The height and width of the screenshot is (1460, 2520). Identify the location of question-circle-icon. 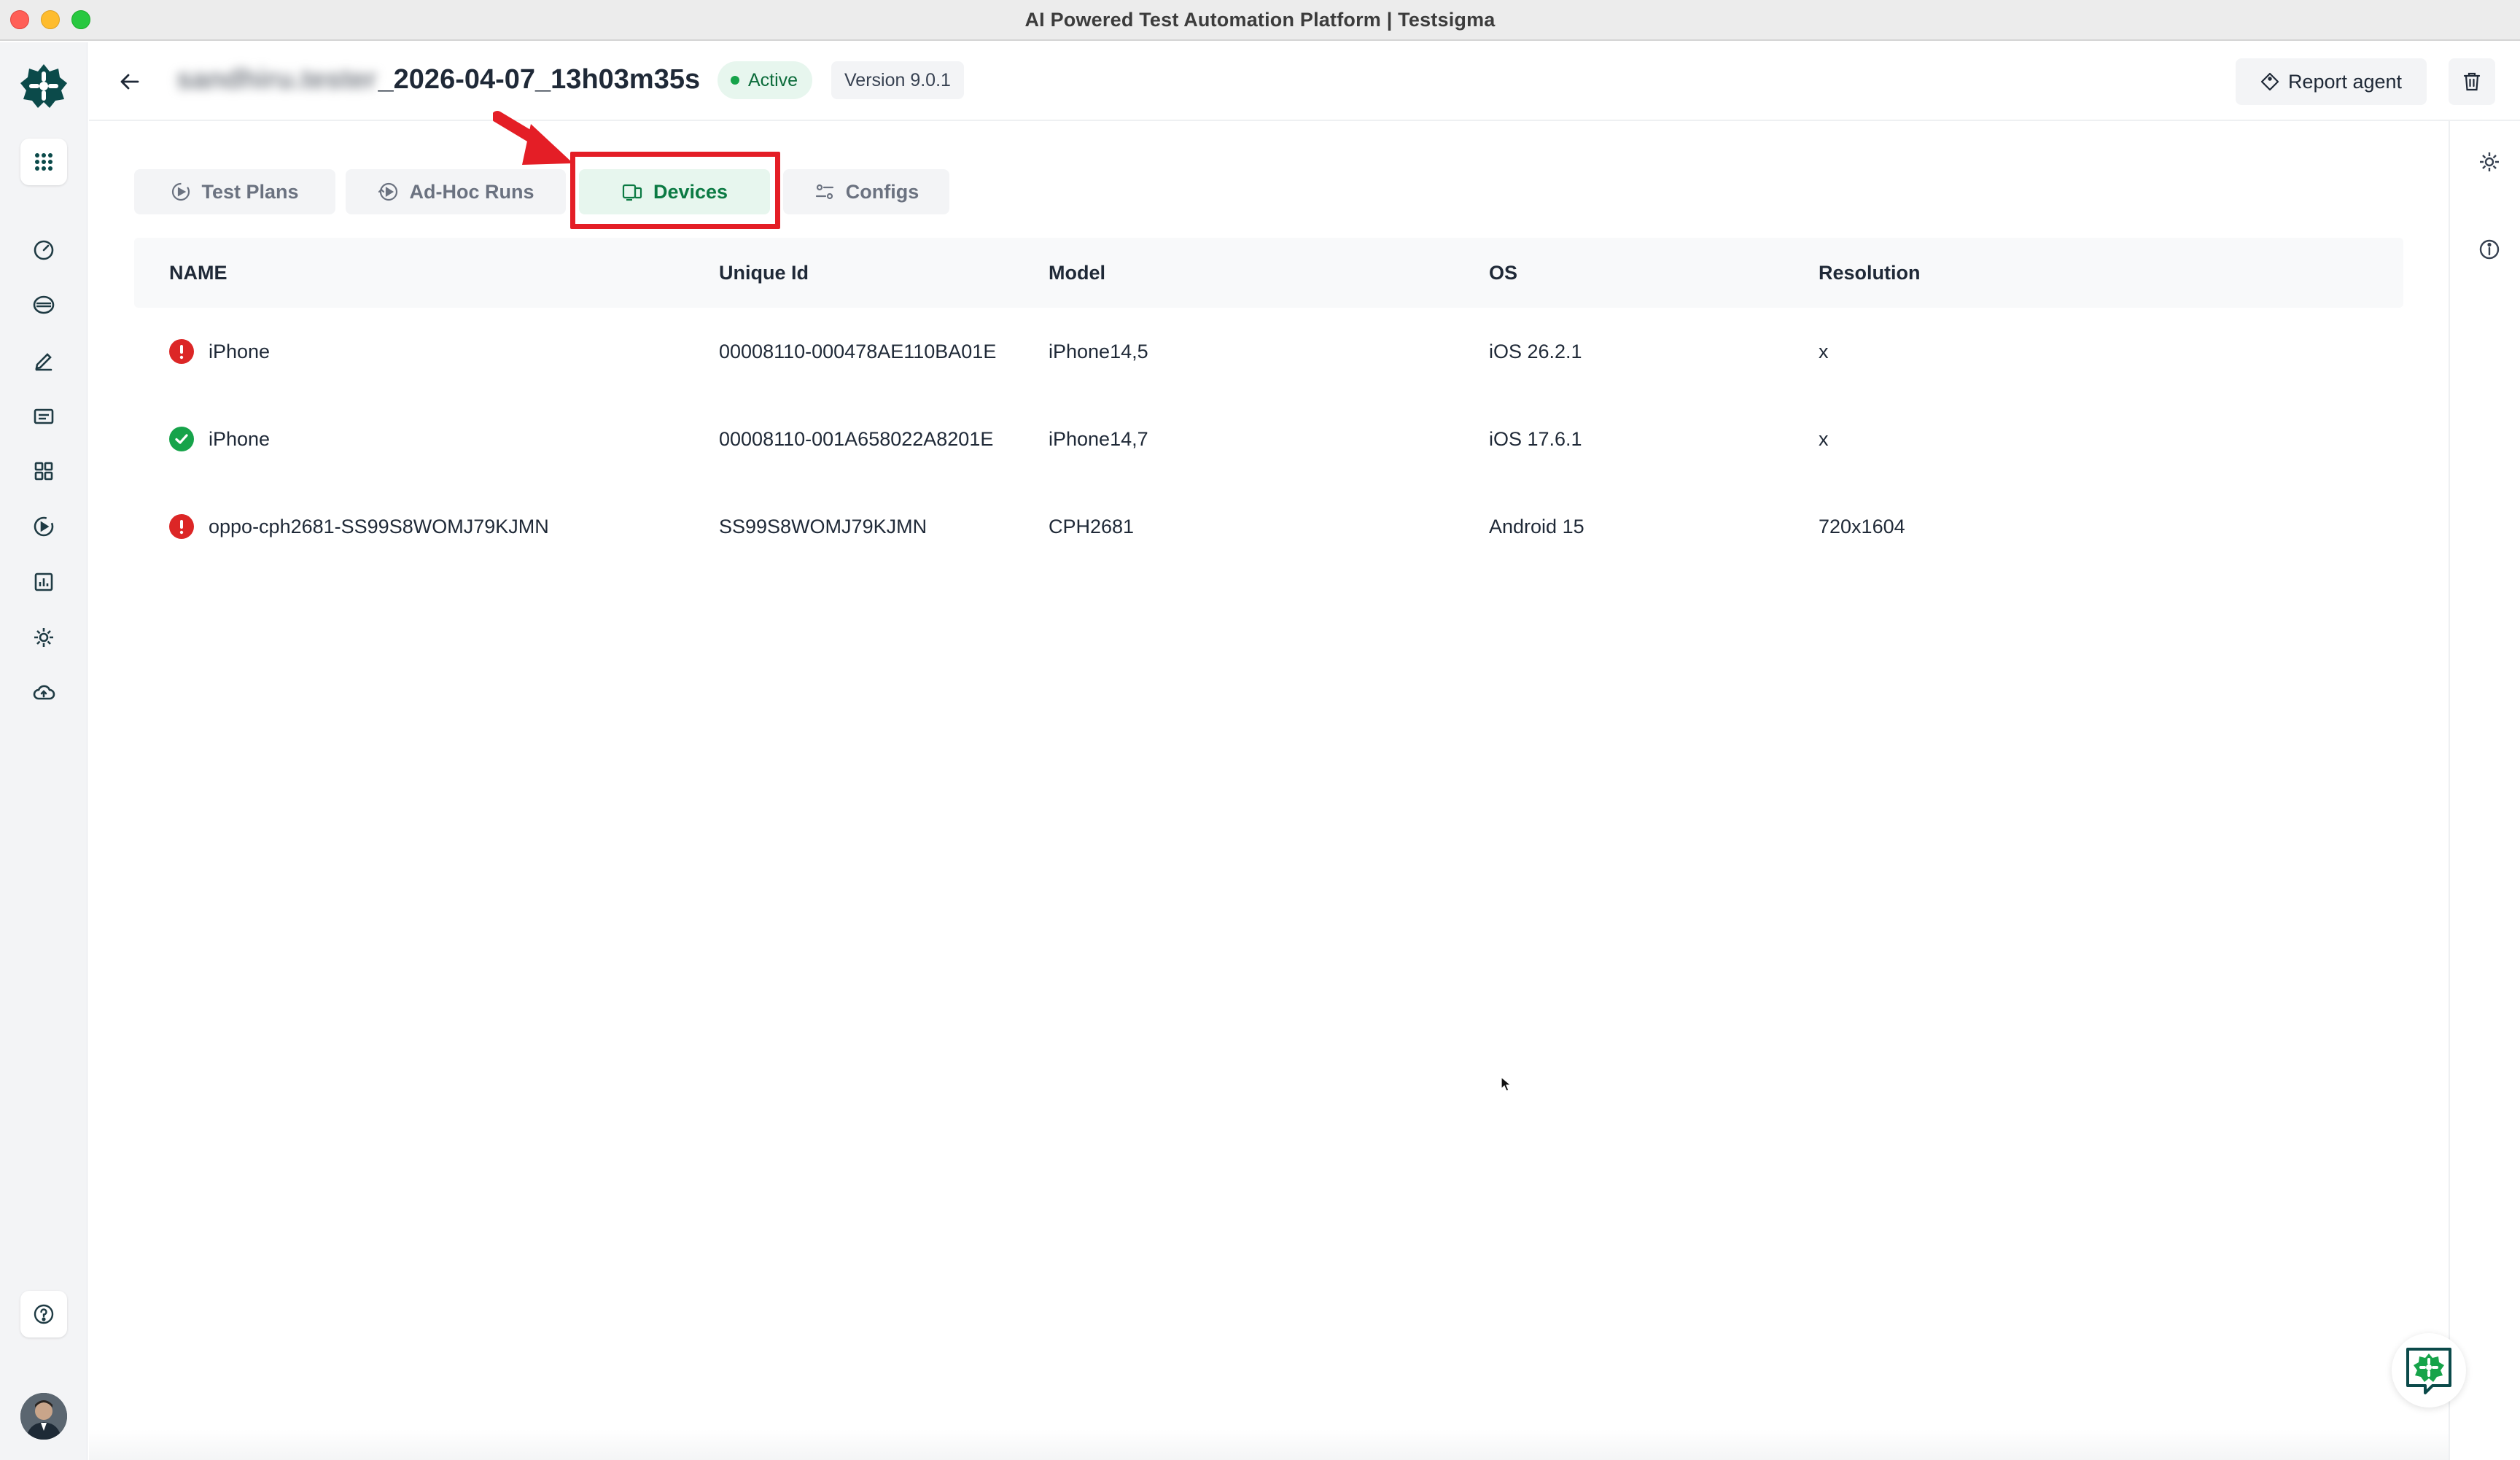
(44, 1314).